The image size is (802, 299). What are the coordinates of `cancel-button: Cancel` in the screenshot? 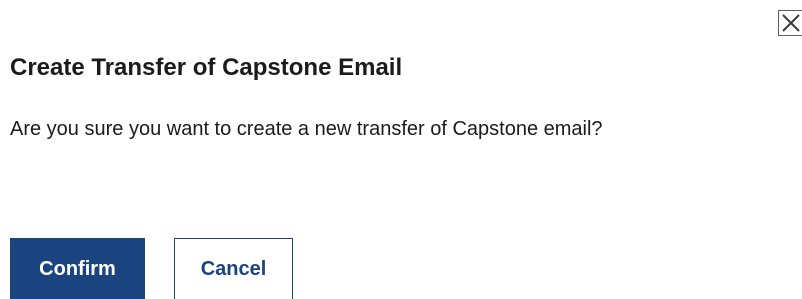 It's located at (233, 268).